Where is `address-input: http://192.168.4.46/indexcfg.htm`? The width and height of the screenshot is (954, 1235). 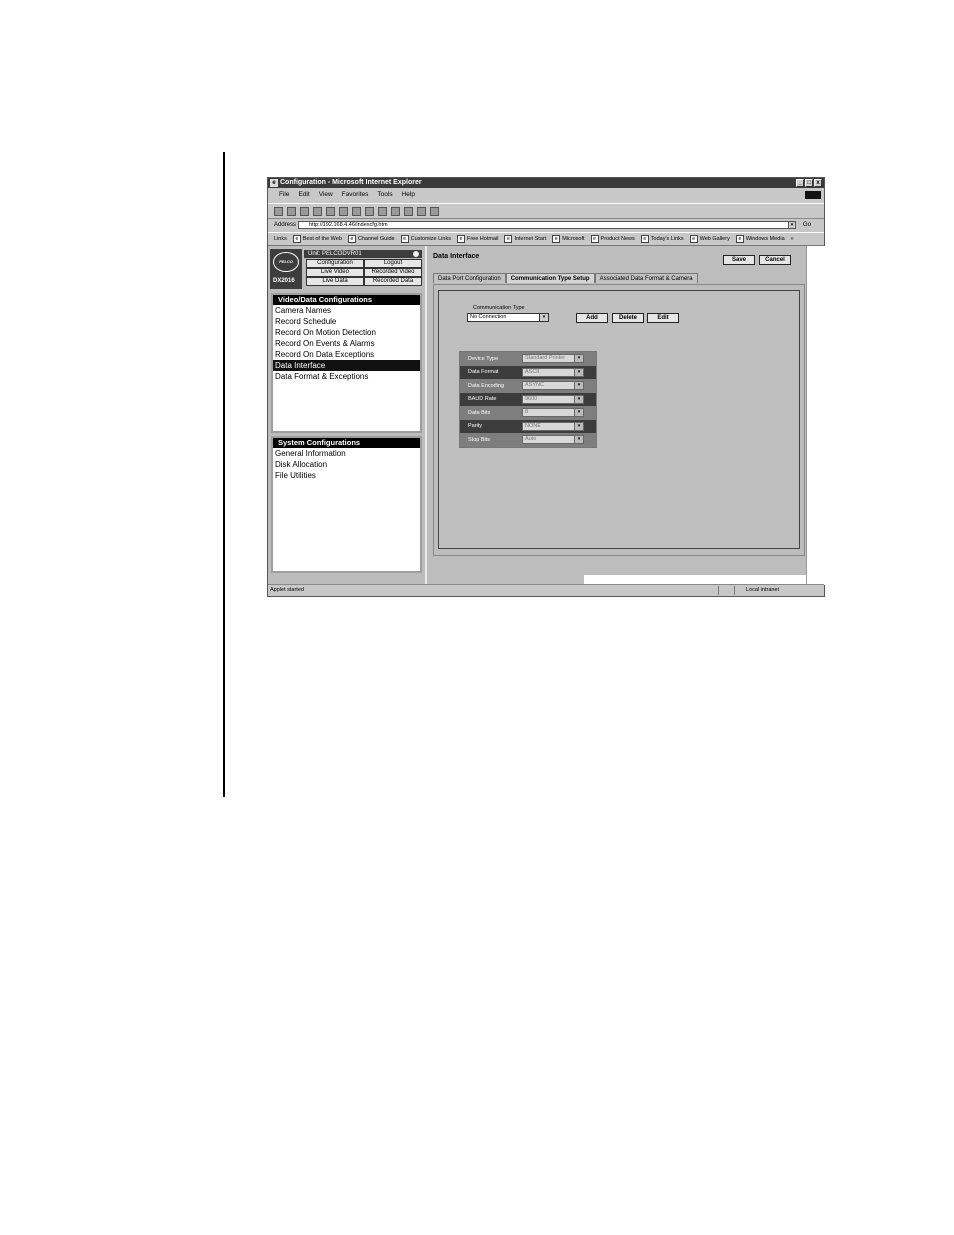 address-input: http://192.168.4.46/indexcfg.htm is located at coordinates (547, 225).